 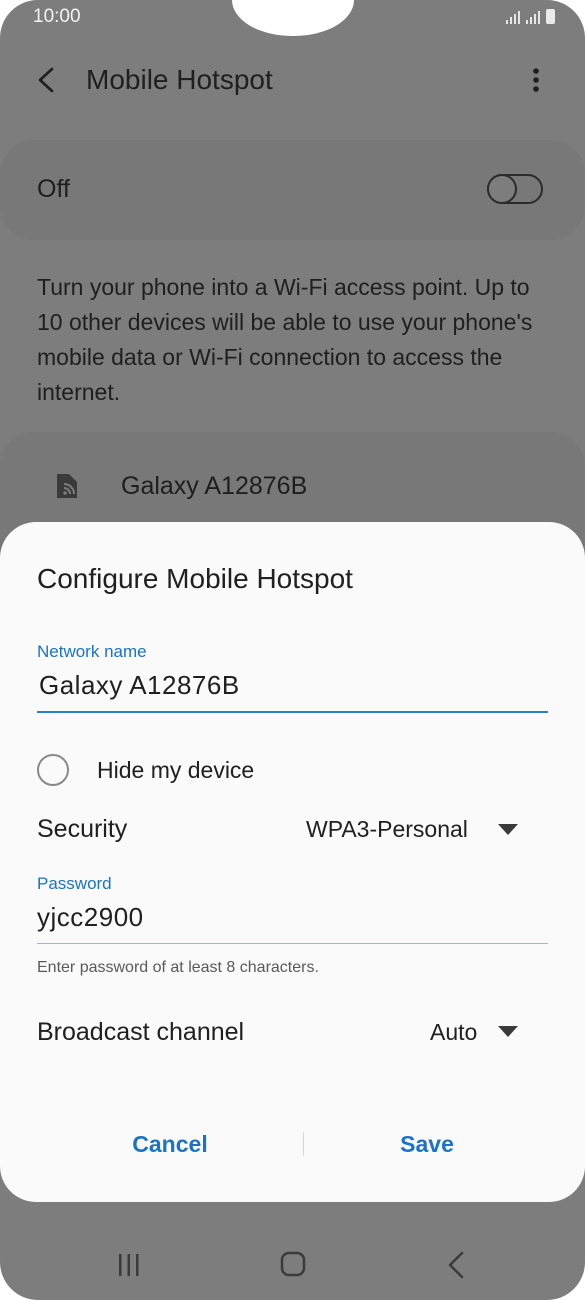 I want to click on system-navigation-bar, so click(x=292, y=1266).